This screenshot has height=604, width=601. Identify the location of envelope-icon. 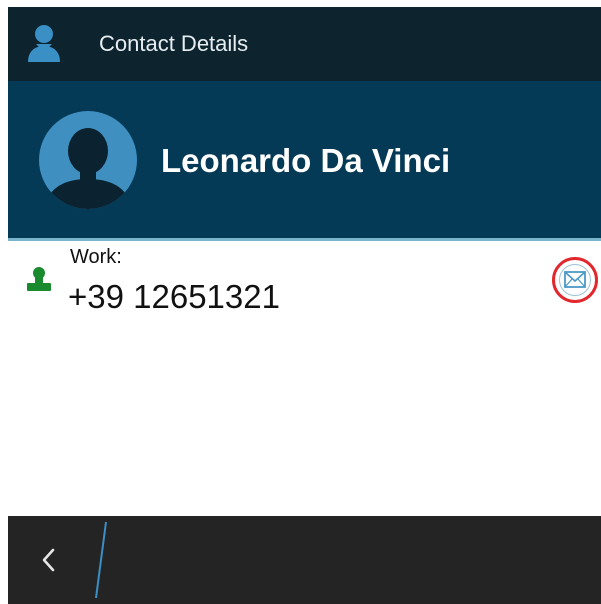
(575, 279).